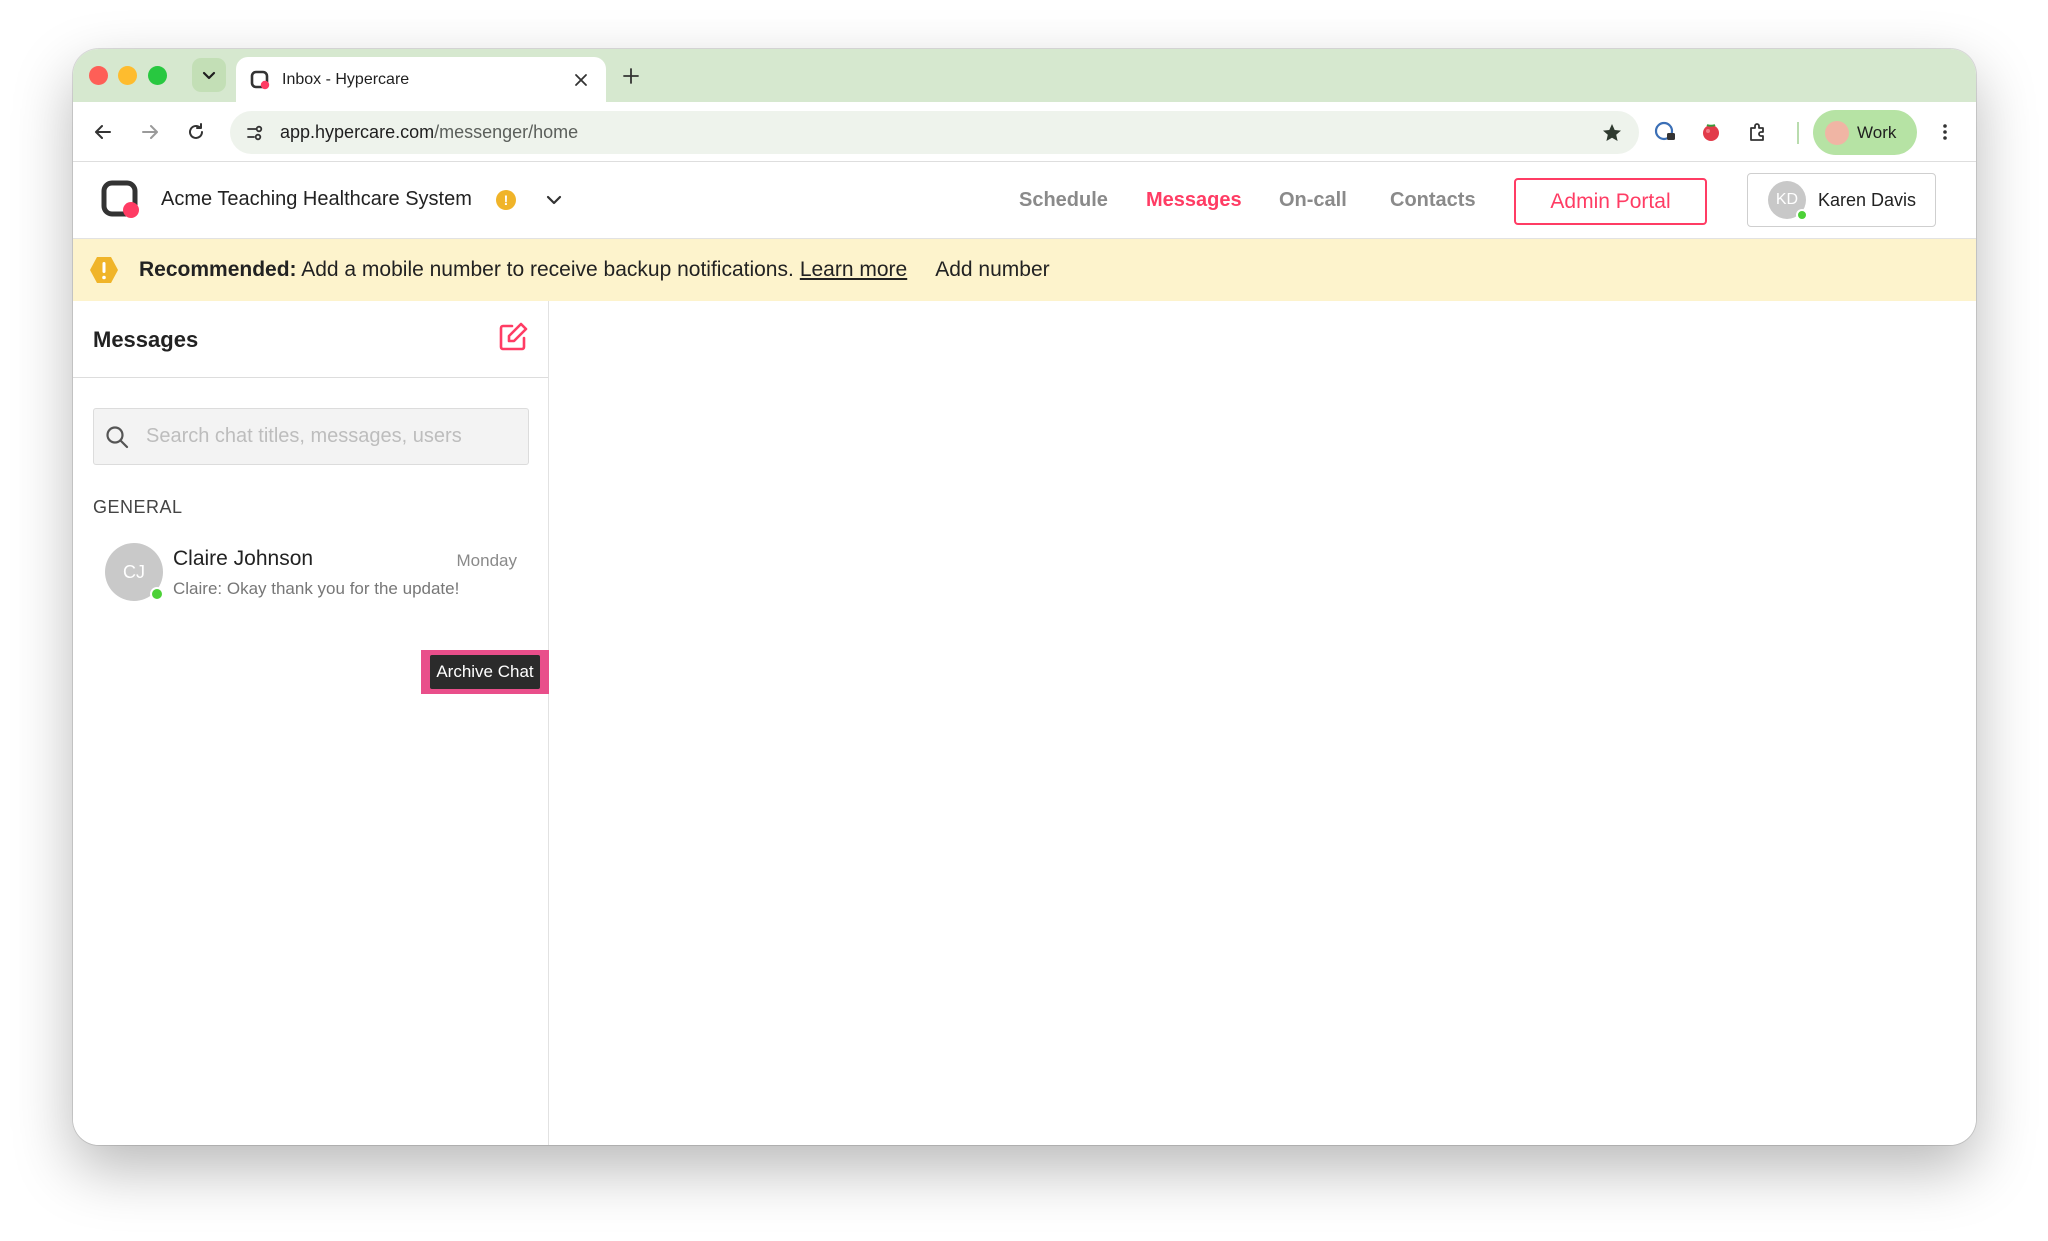 Image resolution: width=2048 pixels, height=1241 pixels. I want to click on close-icon, so click(581, 79).